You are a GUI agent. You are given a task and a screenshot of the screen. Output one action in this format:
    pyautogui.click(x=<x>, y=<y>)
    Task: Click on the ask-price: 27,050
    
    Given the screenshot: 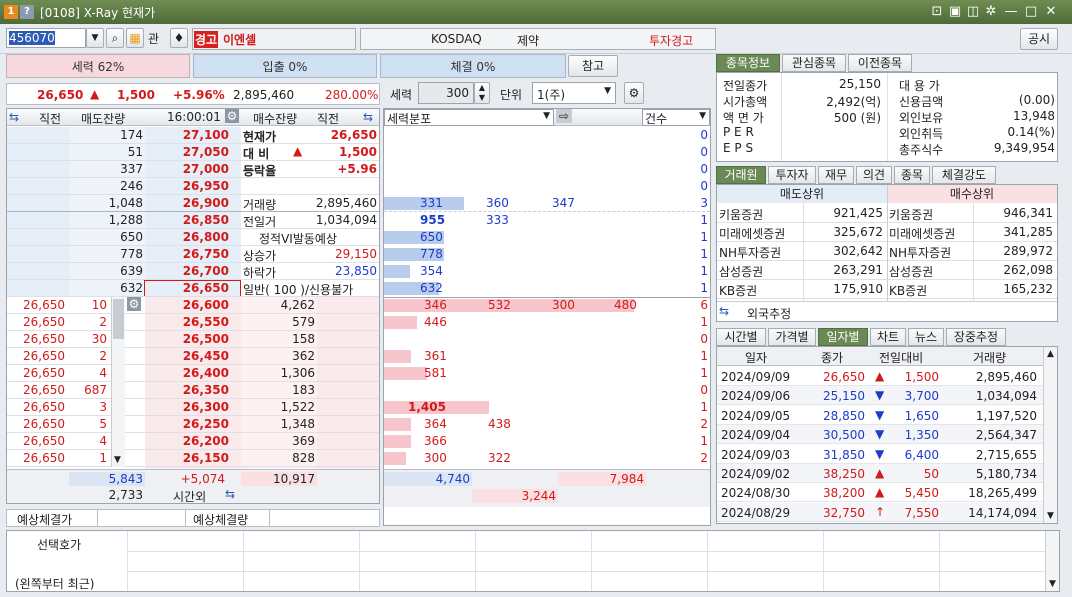 What is the action you would take?
    pyautogui.click(x=187, y=152)
    